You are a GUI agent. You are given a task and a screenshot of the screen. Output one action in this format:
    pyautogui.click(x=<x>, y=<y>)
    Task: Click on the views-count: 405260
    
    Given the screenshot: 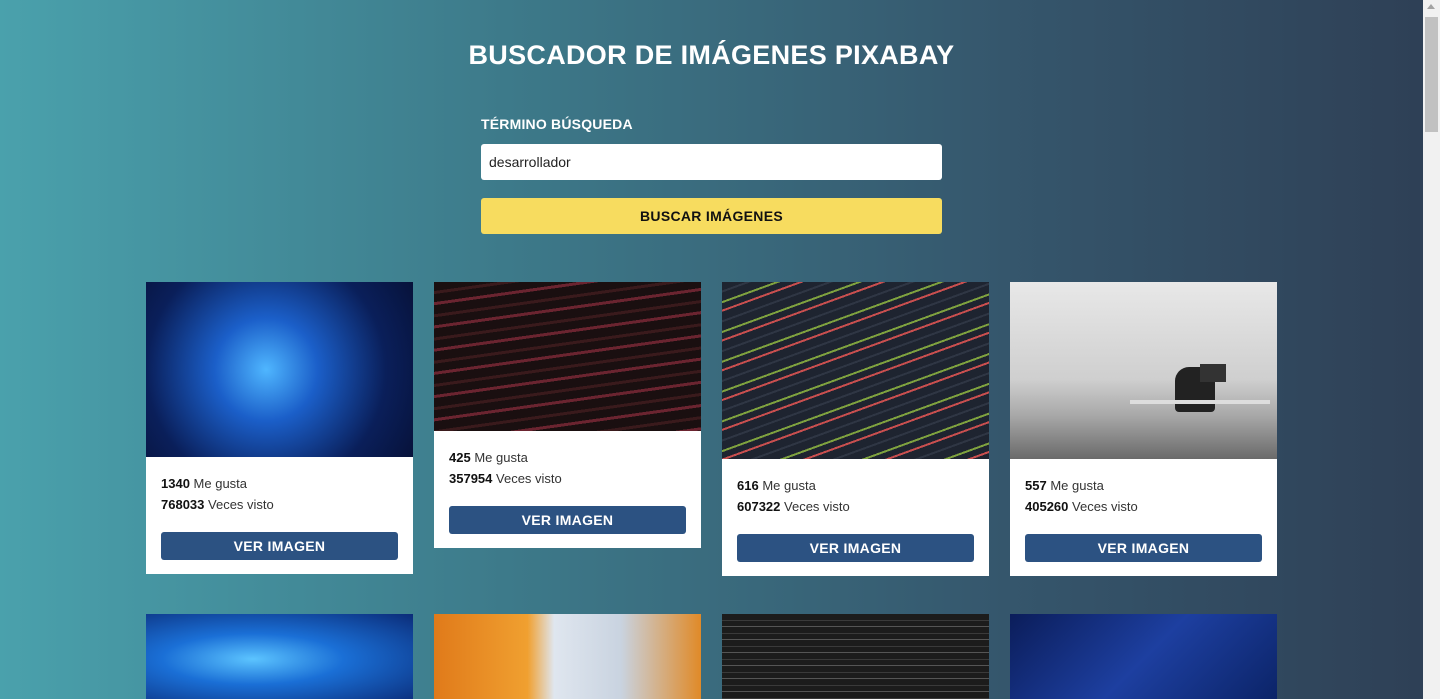 What is the action you would take?
    pyautogui.click(x=1047, y=506)
    